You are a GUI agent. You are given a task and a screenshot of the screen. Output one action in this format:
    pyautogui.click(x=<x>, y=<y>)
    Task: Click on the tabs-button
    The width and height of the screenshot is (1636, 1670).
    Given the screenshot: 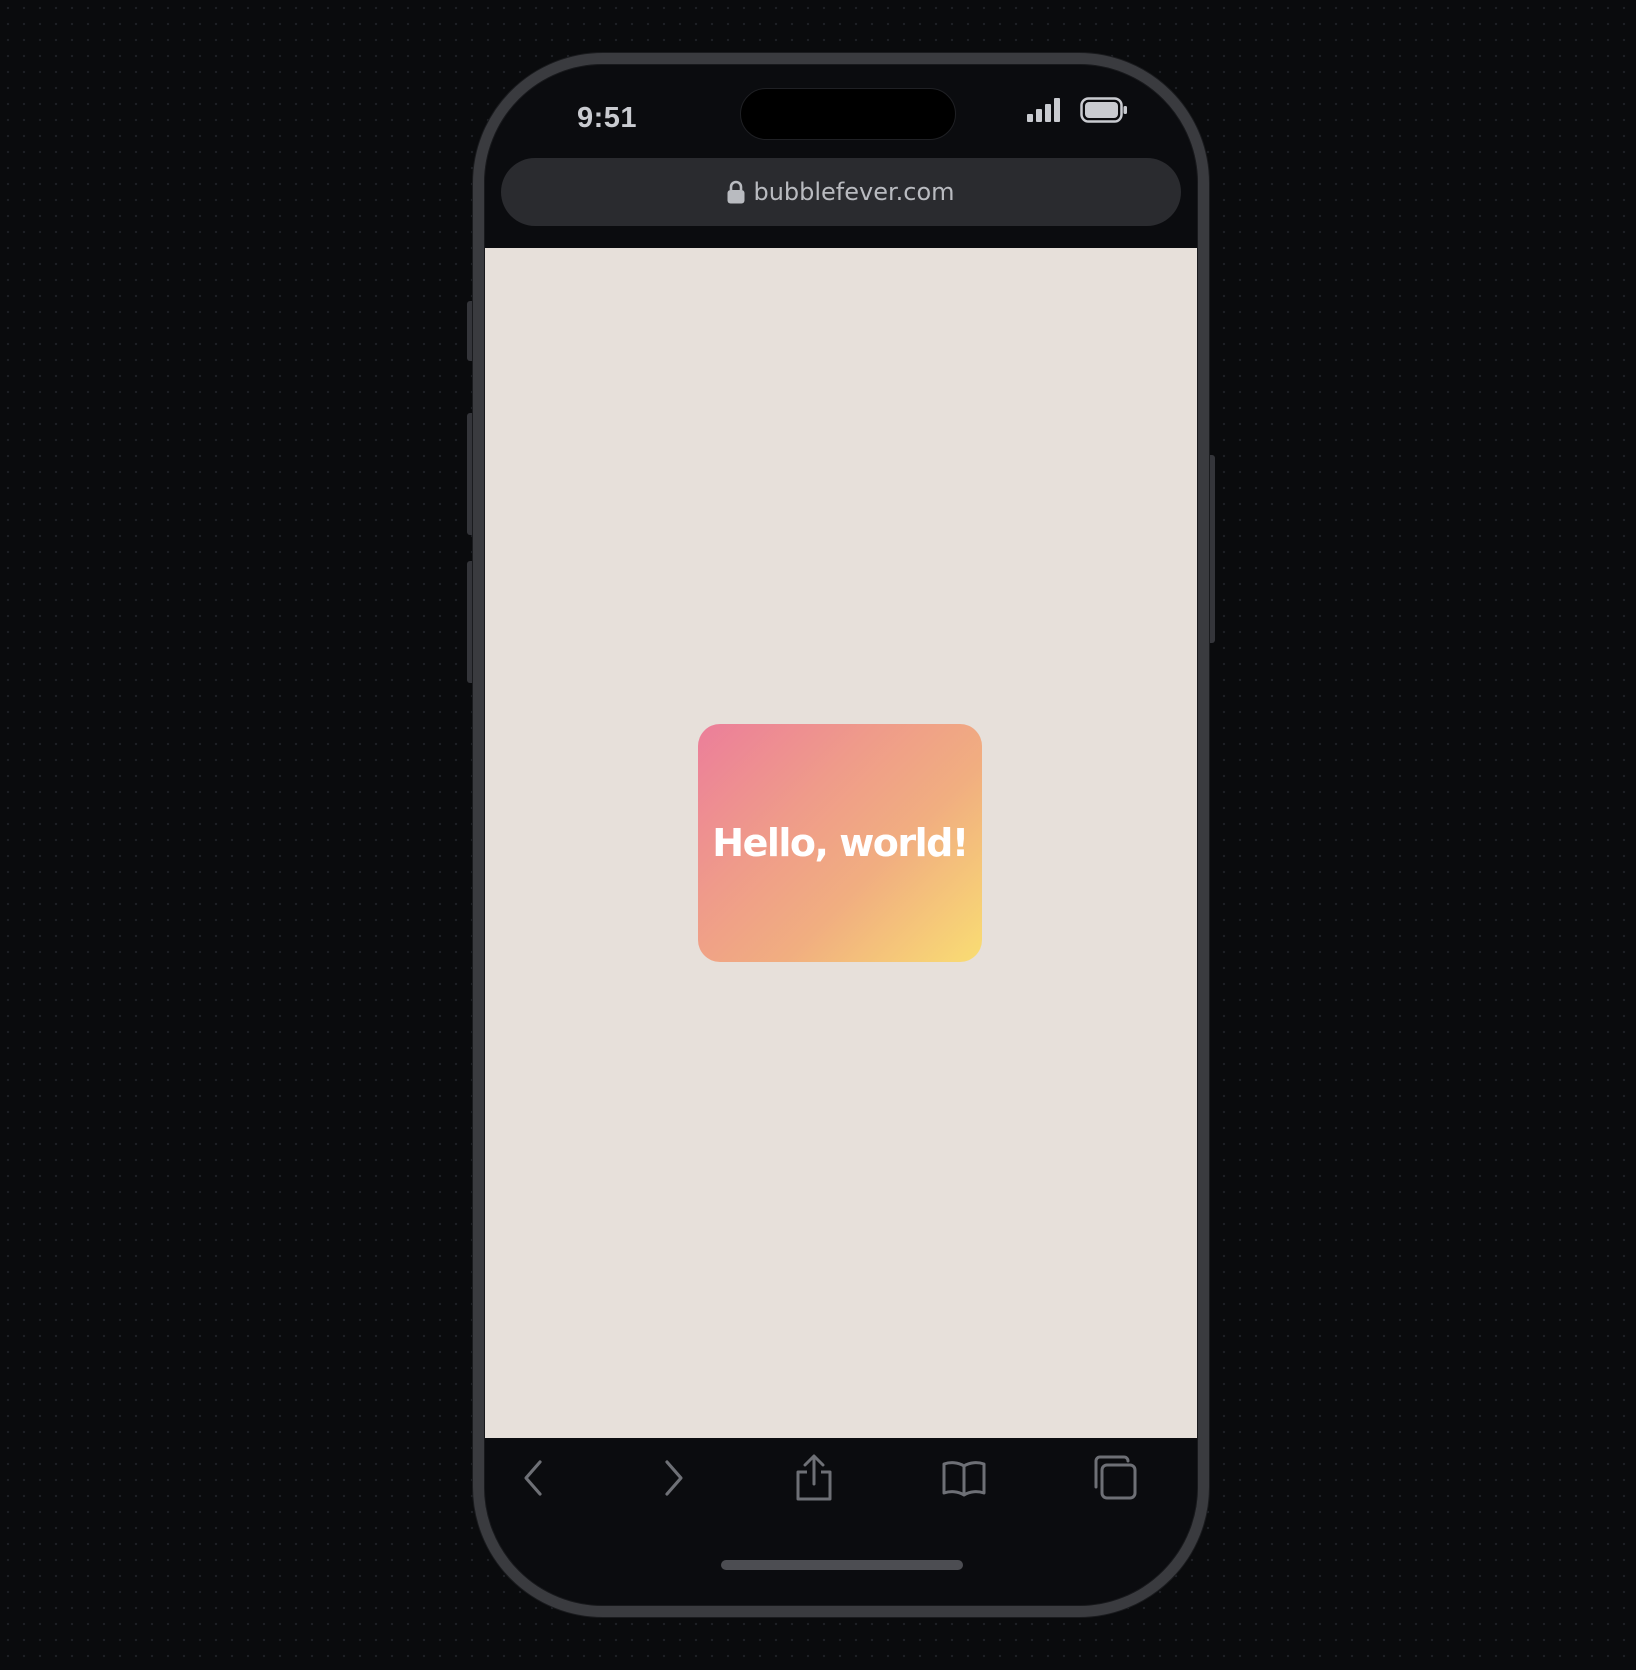 What is the action you would take?
    pyautogui.click(x=1114, y=1478)
    